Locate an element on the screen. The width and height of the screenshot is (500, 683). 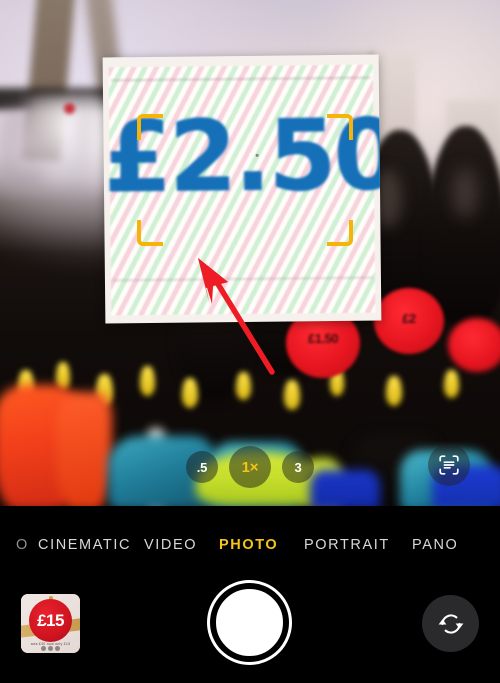
live-text-button is located at coordinates (449, 465).